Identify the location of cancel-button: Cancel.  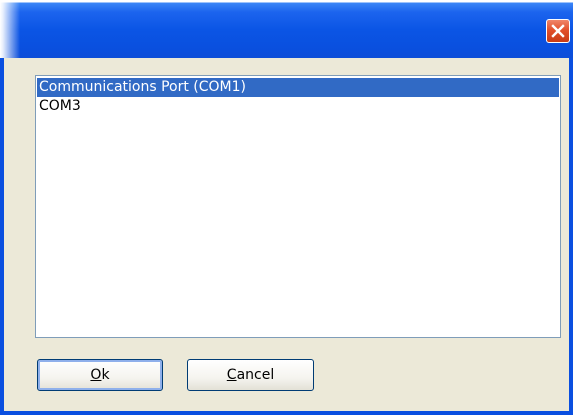
(250, 375).